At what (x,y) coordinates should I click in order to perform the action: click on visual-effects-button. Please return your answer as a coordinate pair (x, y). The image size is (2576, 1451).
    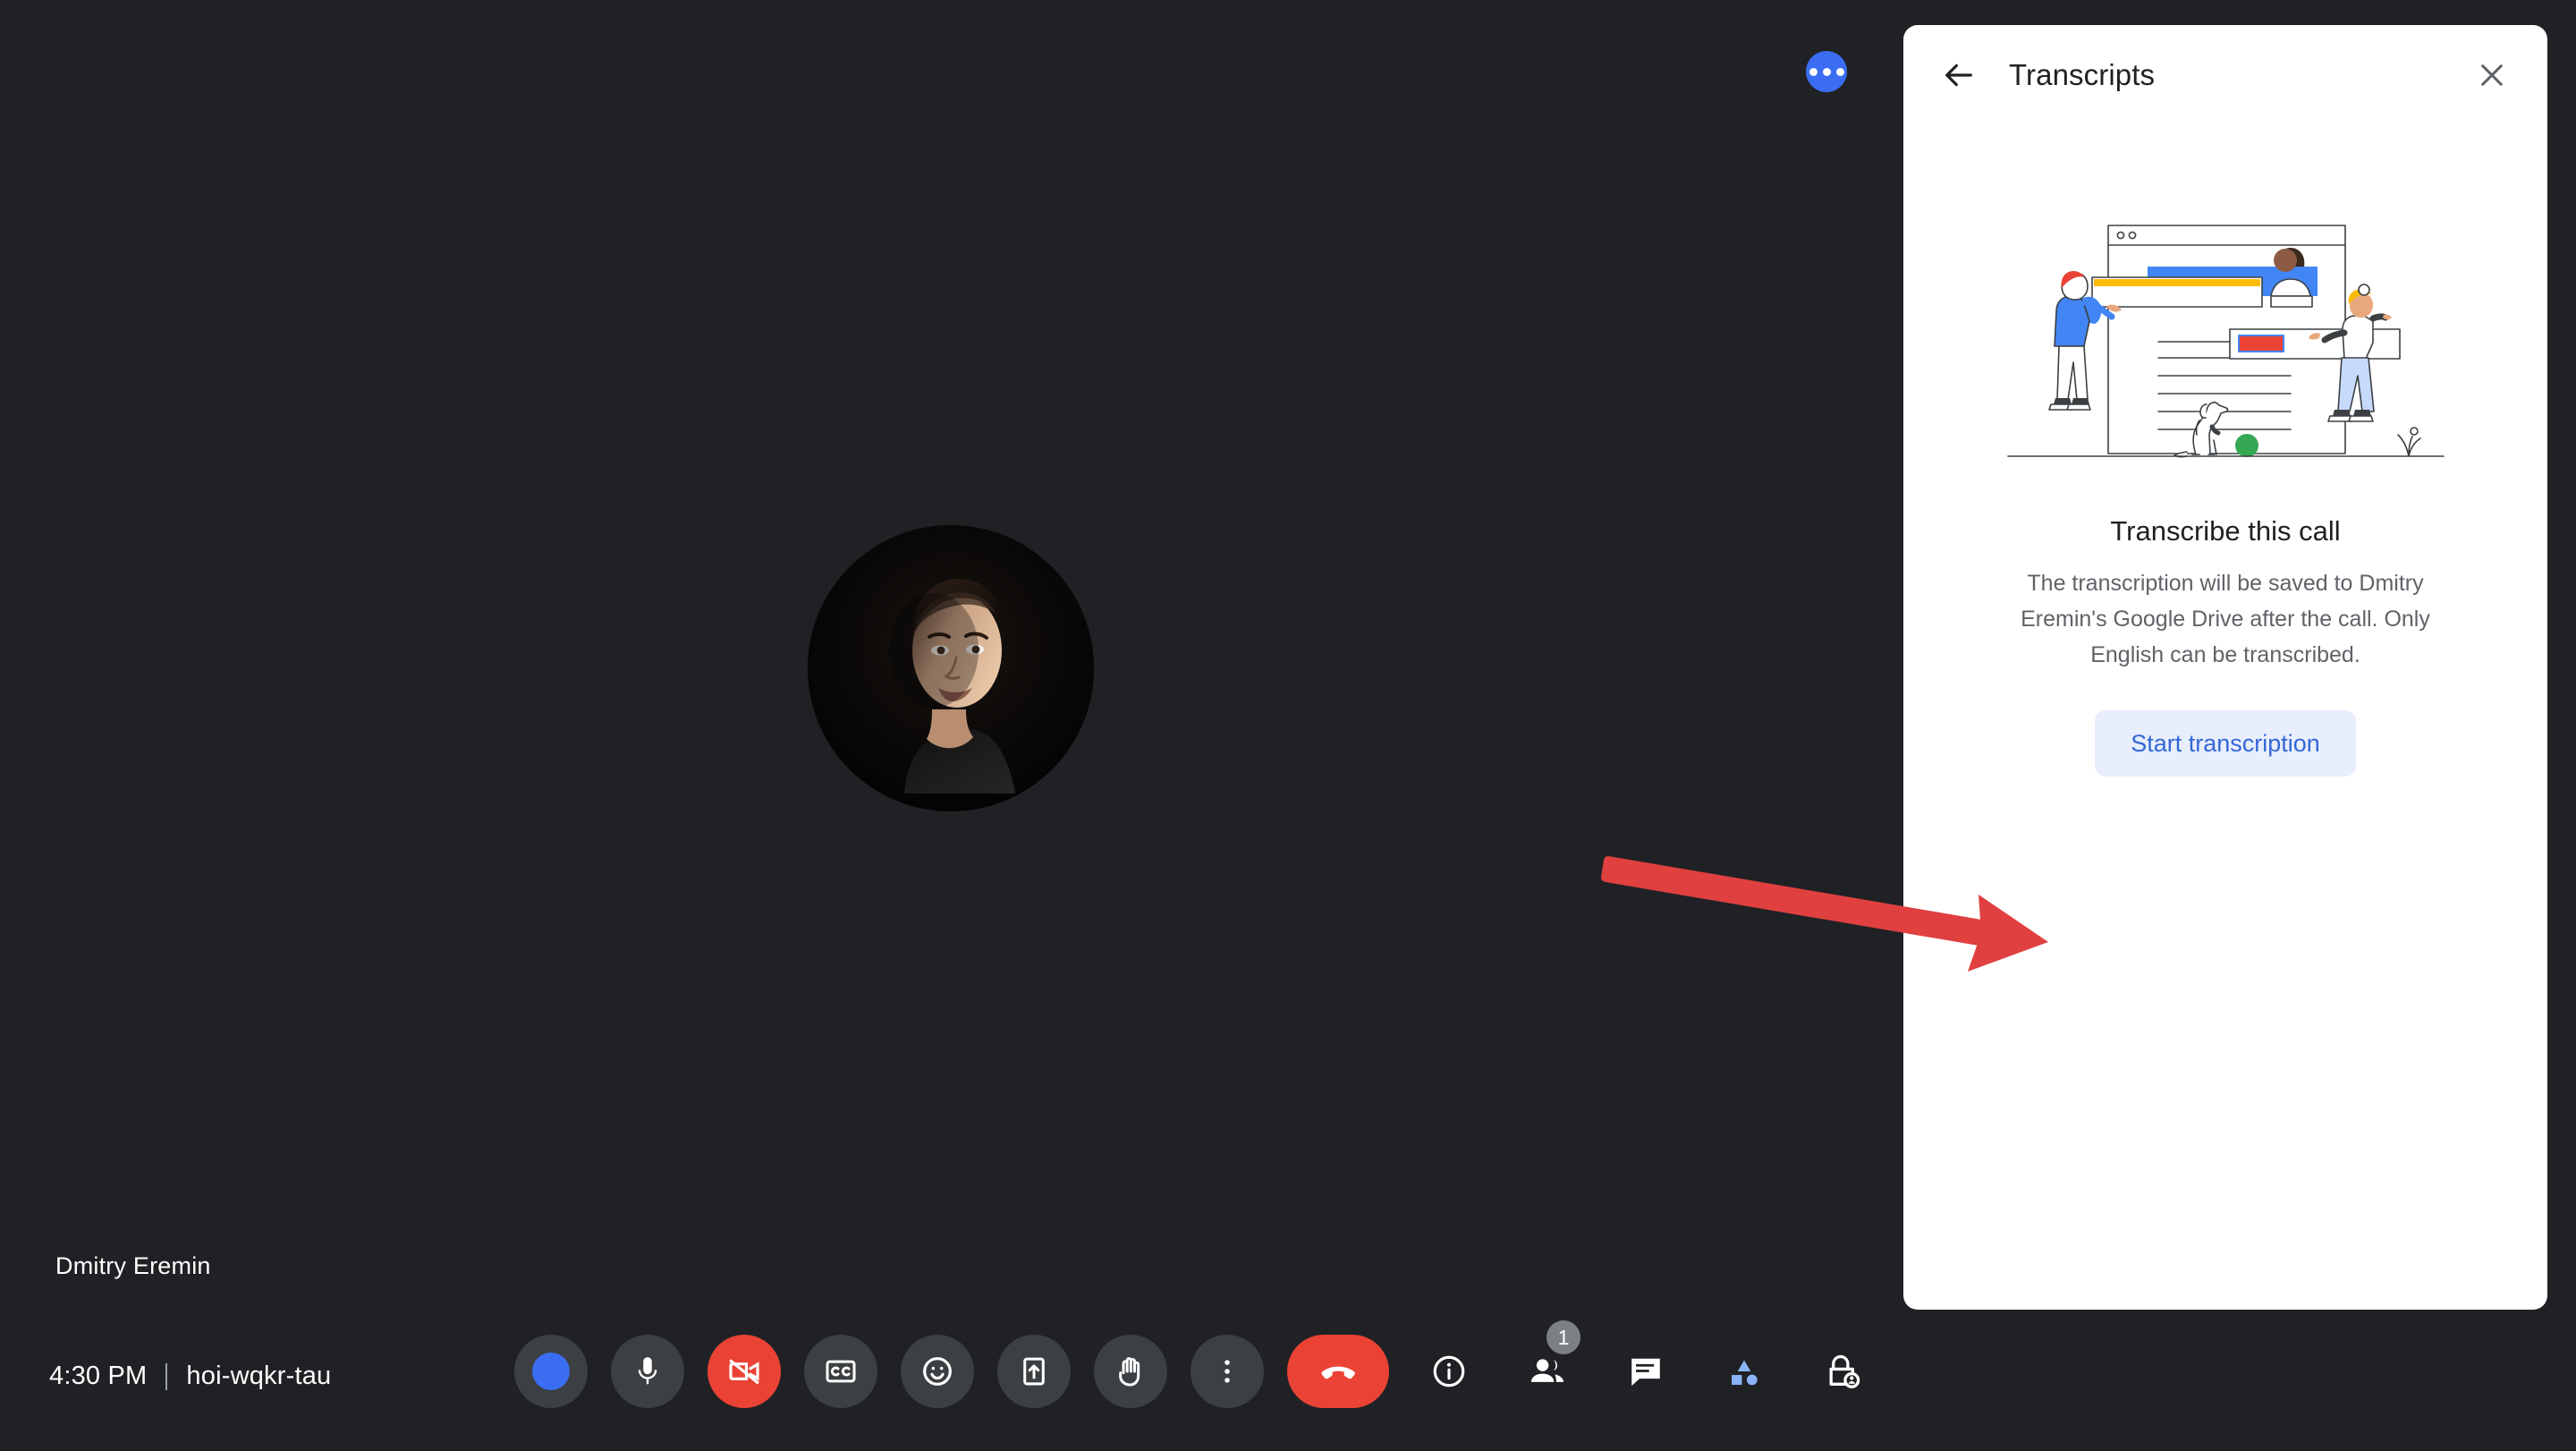
    Looking at the image, I should click on (551, 1371).